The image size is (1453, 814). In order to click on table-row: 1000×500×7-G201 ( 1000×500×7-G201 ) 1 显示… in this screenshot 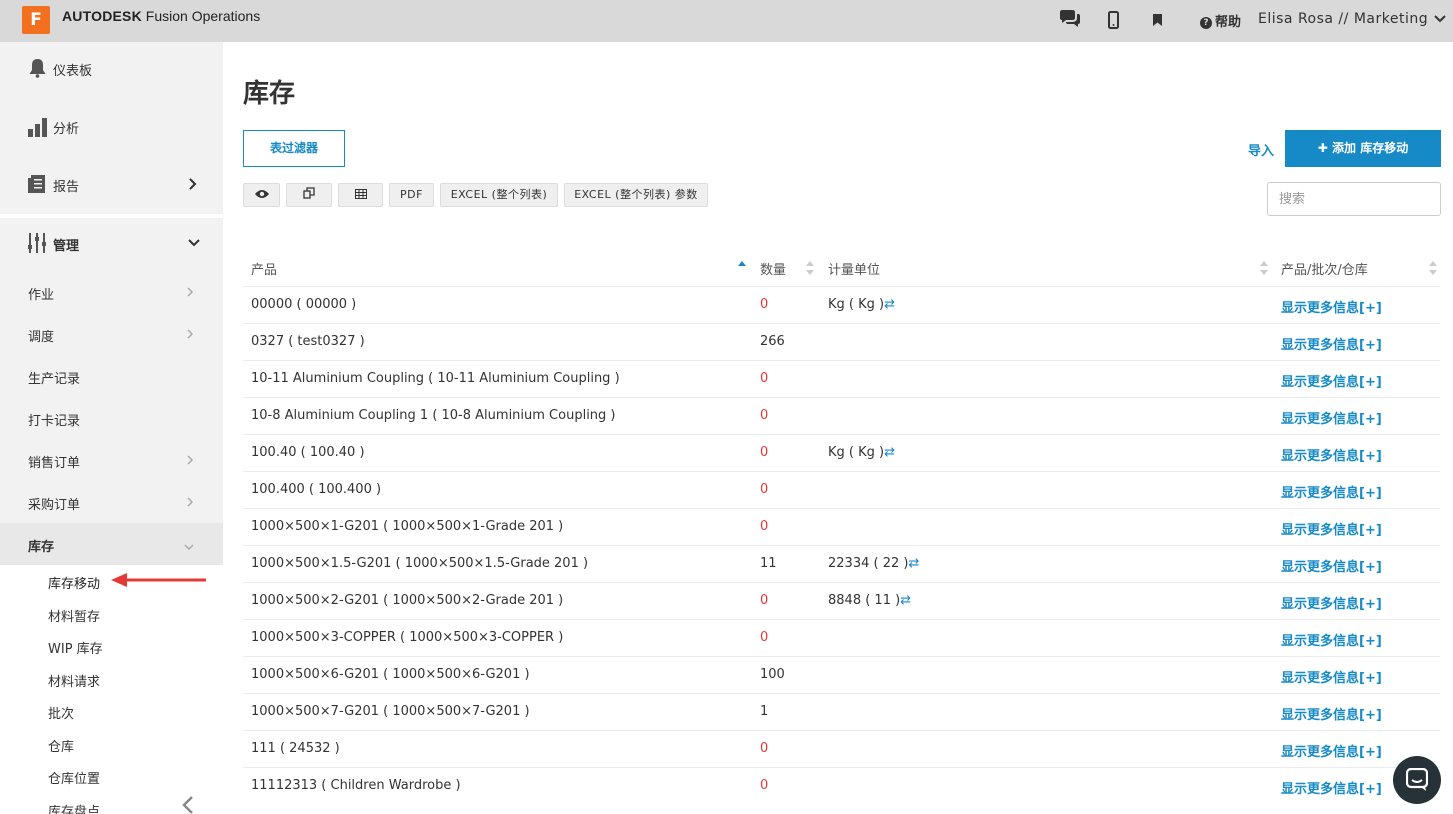, I will do `click(841, 711)`.